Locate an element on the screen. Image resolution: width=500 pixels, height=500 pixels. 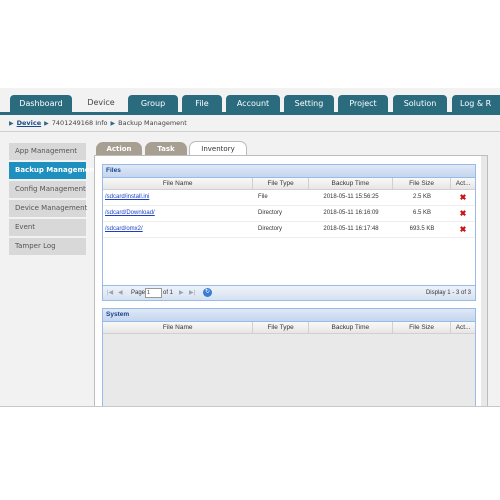
breadcrumb-device-info: 7401249168 Info is located at coordinates (79, 123).